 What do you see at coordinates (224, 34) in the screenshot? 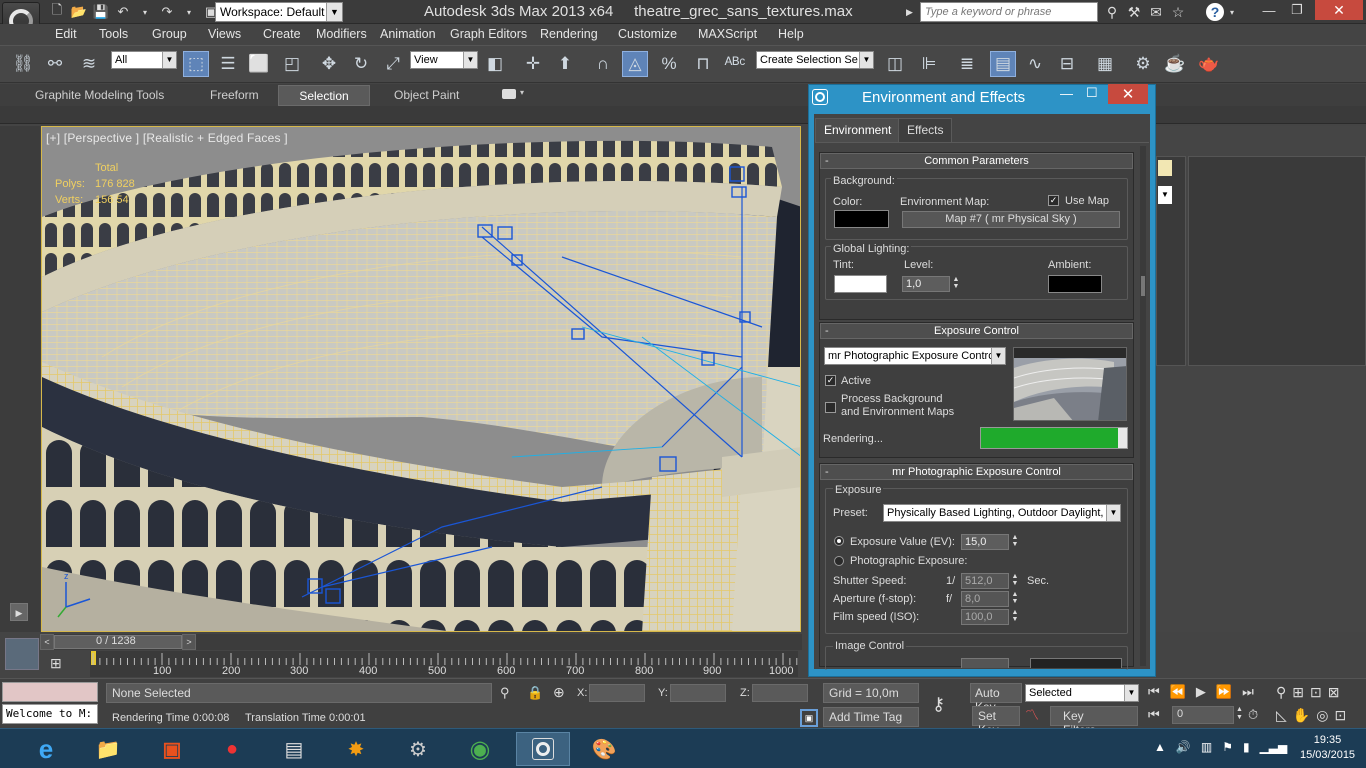
I see `menu-views: Views` at bounding box center [224, 34].